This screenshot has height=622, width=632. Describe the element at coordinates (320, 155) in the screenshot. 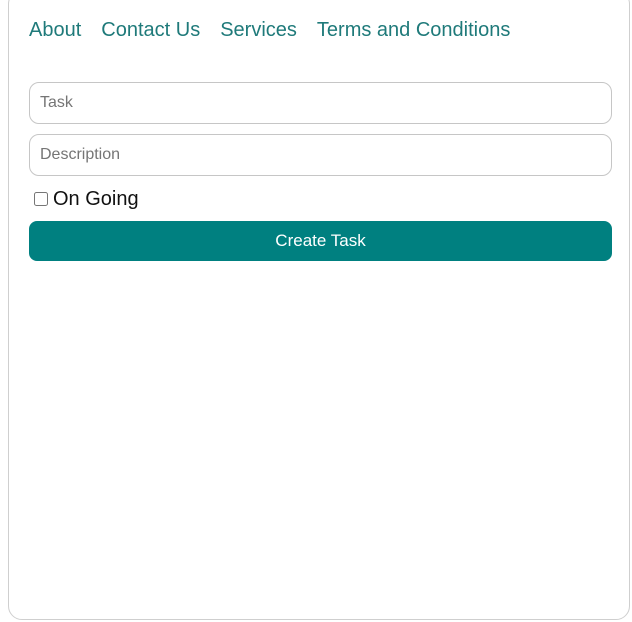

I see `description-input` at that location.